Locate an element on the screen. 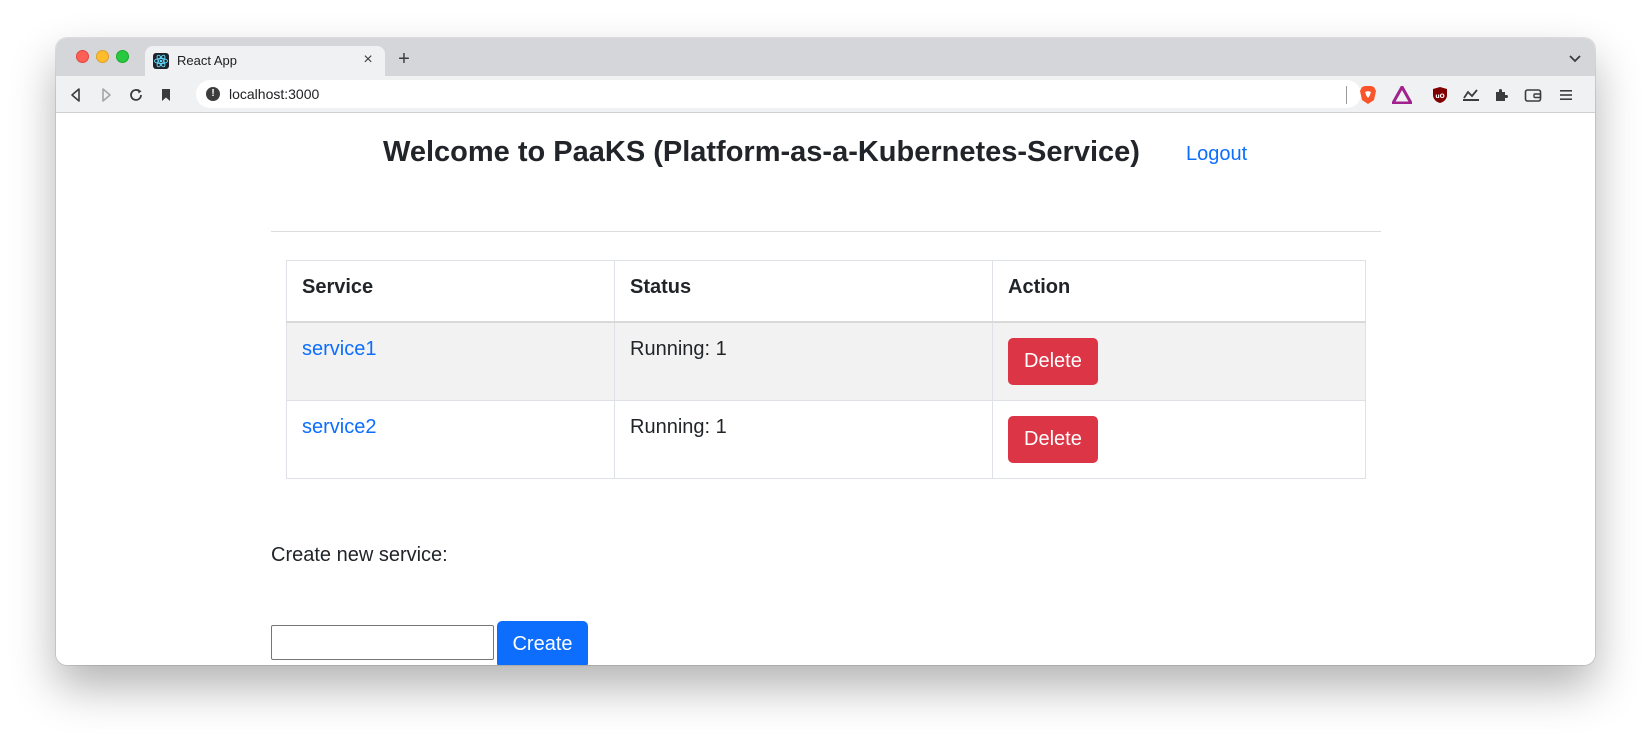 The width and height of the screenshot is (1651, 739). wallet-icon is located at coordinates (1533, 95).